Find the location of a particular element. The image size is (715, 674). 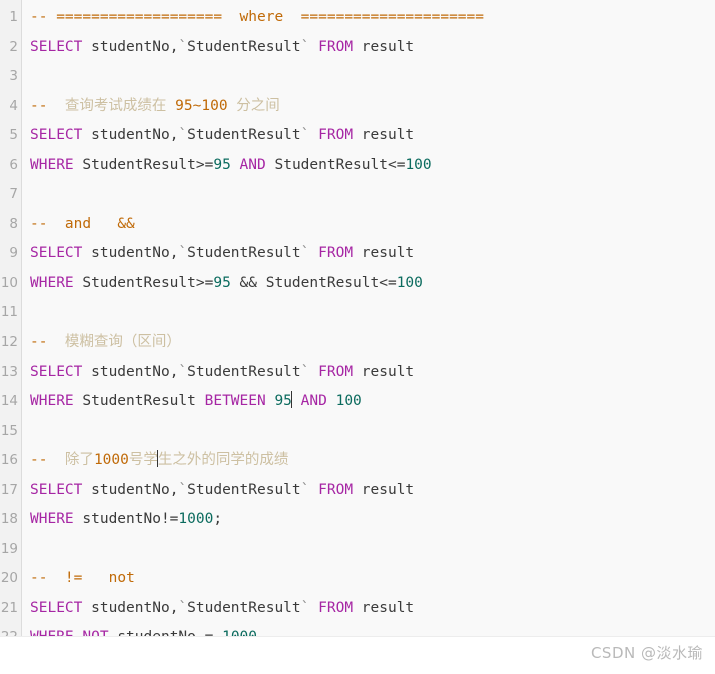

code-token: ===================== is located at coordinates (392, 17).